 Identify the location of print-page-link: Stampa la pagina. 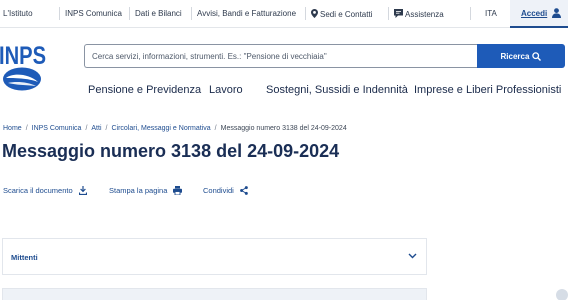
(146, 190).